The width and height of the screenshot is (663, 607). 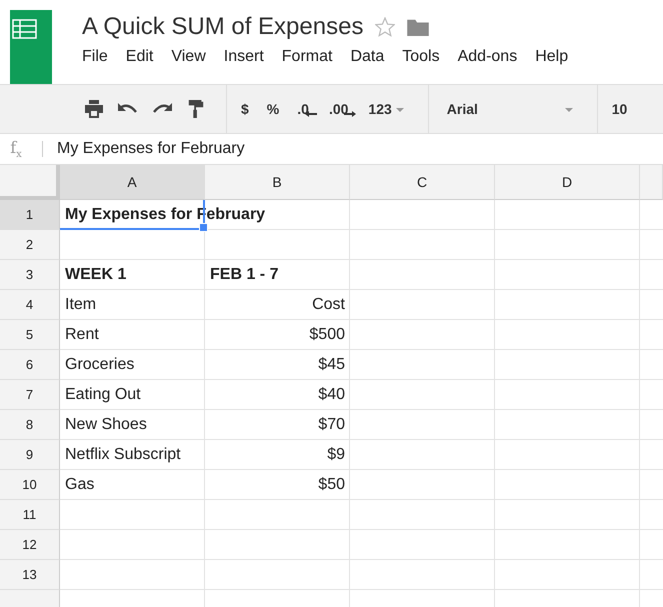 I want to click on row-header: 2, so click(x=30, y=245).